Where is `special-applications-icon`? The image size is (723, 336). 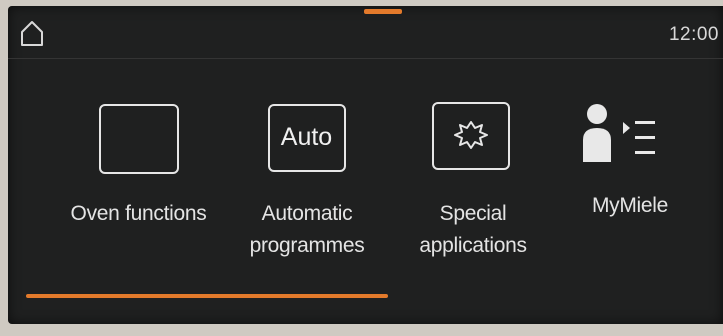
special-applications-icon is located at coordinates (470, 136).